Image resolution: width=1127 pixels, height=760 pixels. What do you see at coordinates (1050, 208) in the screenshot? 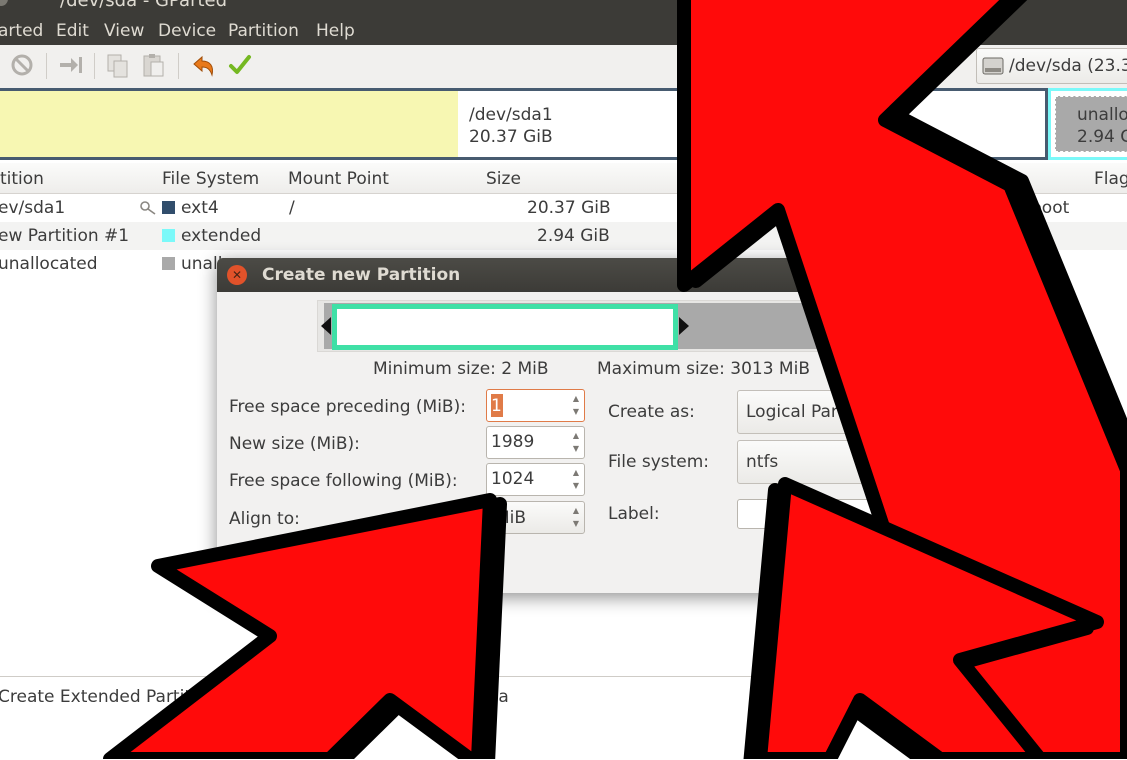
I see `row-flags: boot` at bounding box center [1050, 208].